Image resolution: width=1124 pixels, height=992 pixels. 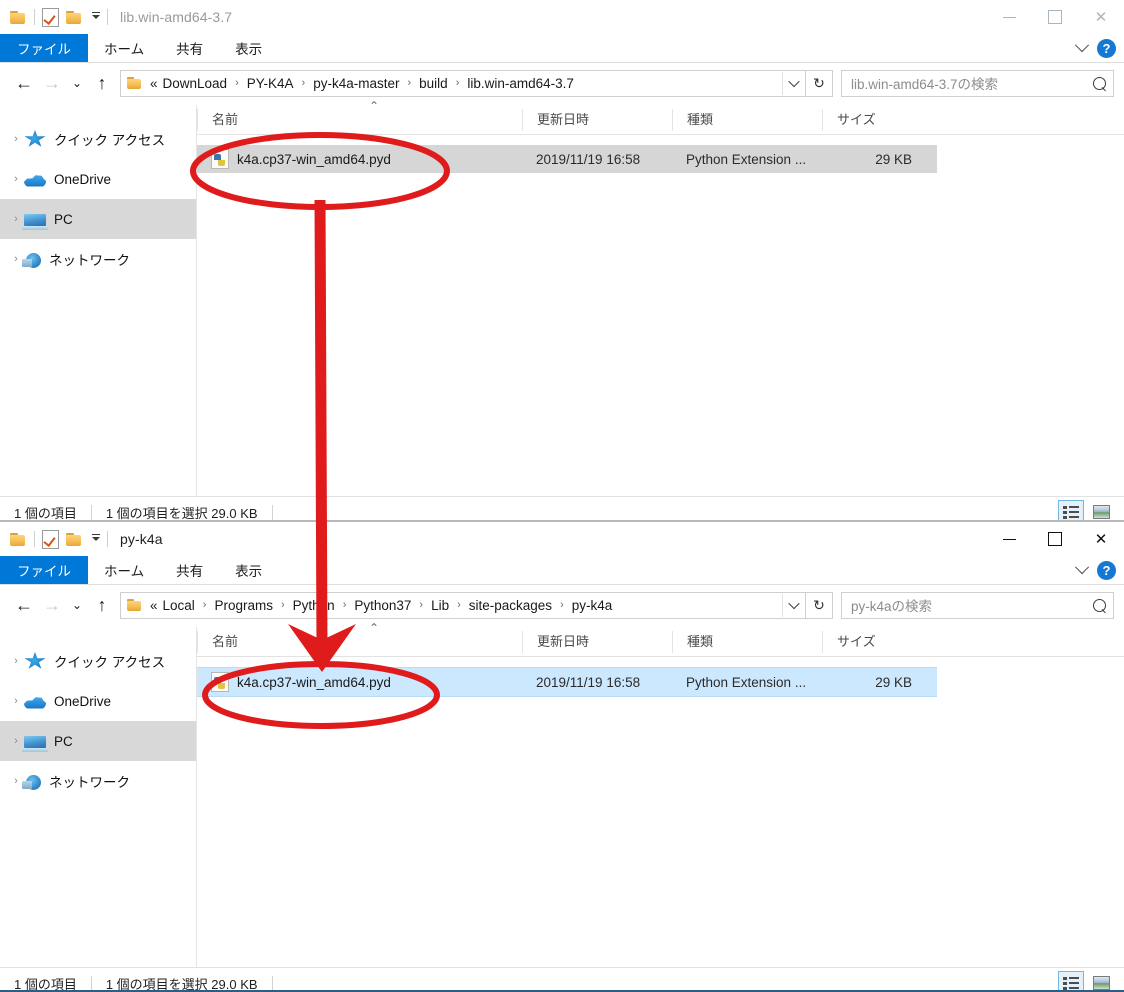 I want to click on refresh-icon: ↻, so click(x=819, y=604).